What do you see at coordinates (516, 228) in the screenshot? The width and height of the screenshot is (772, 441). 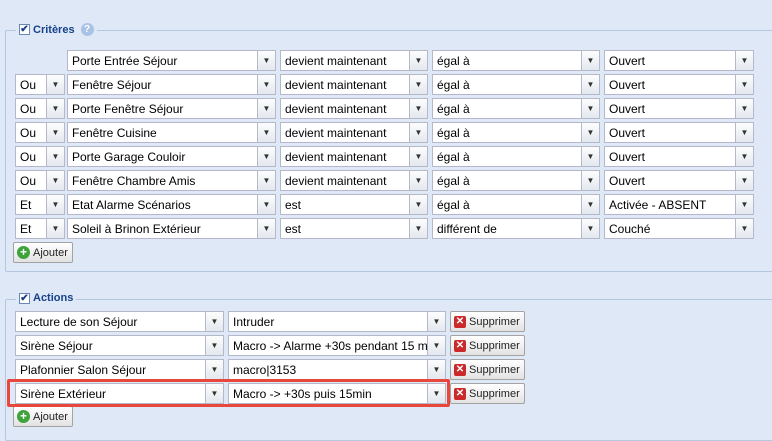 I see `comparator-select: différent de ▼` at bounding box center [516, 228].